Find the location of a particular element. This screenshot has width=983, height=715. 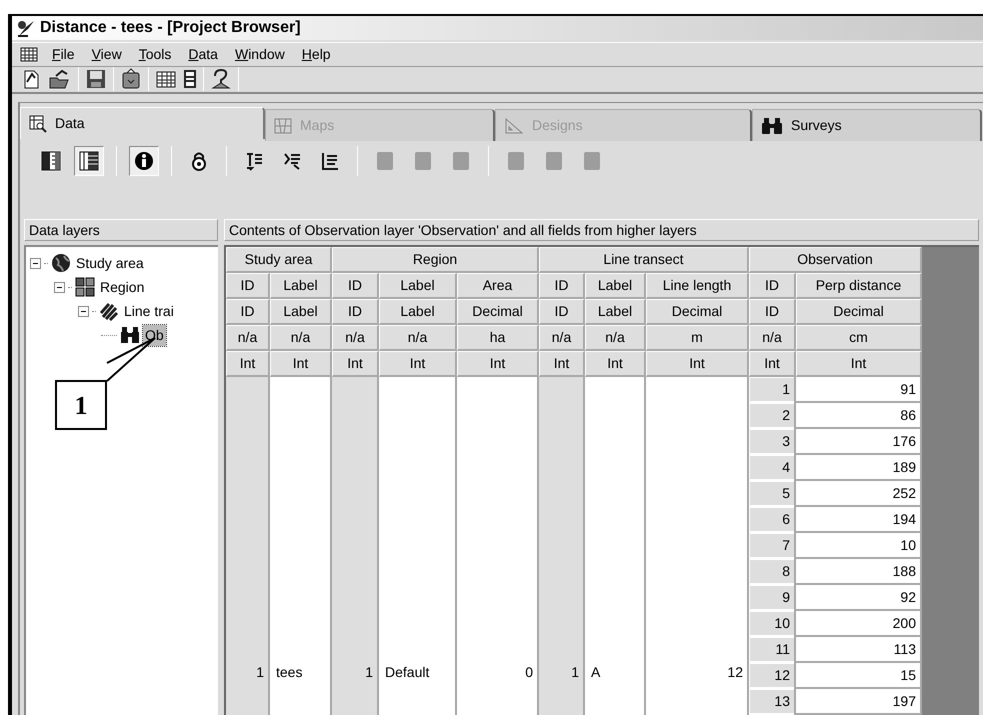

row-header: 3 is located at coordinates (771, 442).